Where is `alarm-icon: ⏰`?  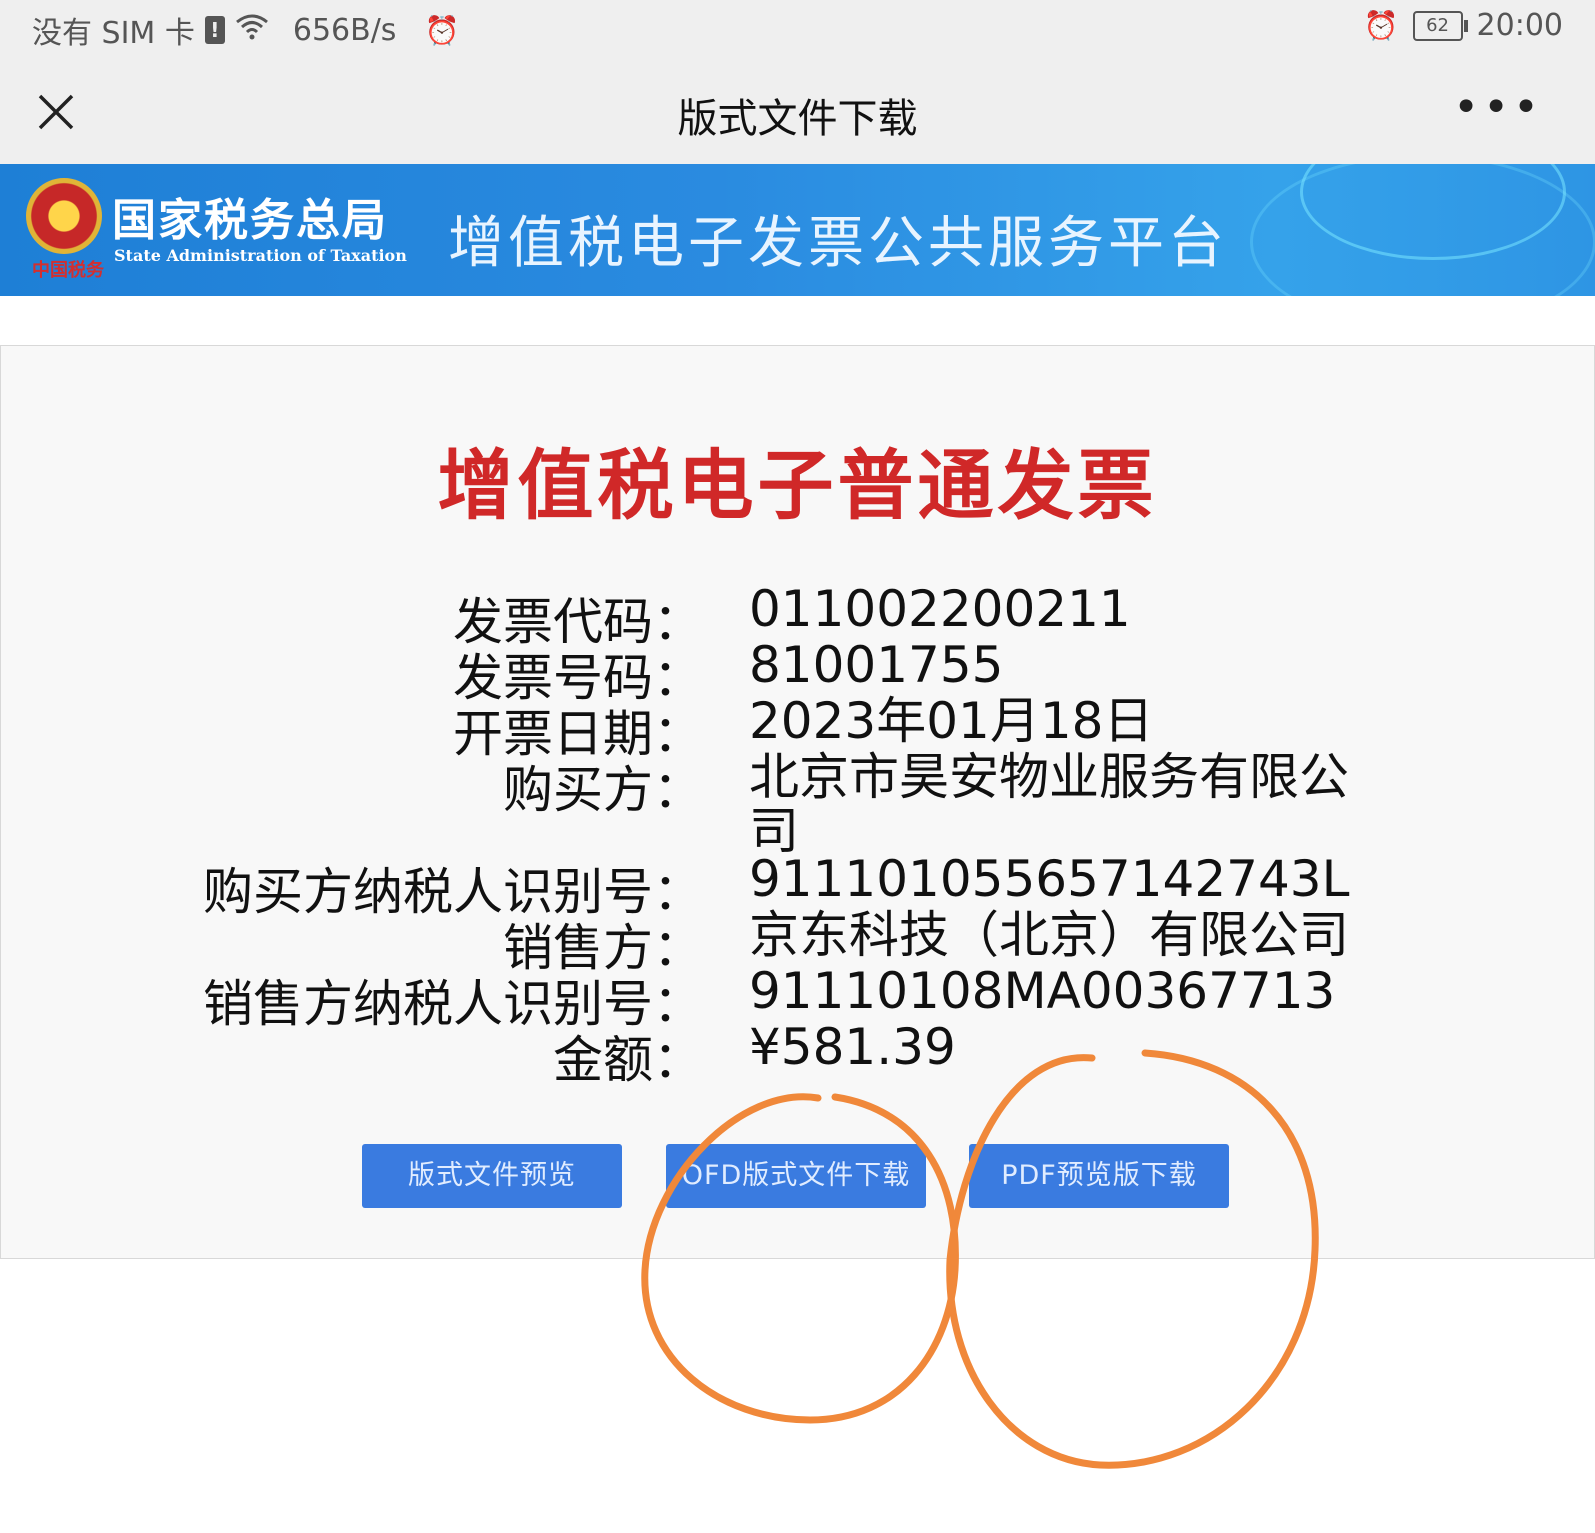
alarm-icon: ⏰ is located at coordinates (442, 30).